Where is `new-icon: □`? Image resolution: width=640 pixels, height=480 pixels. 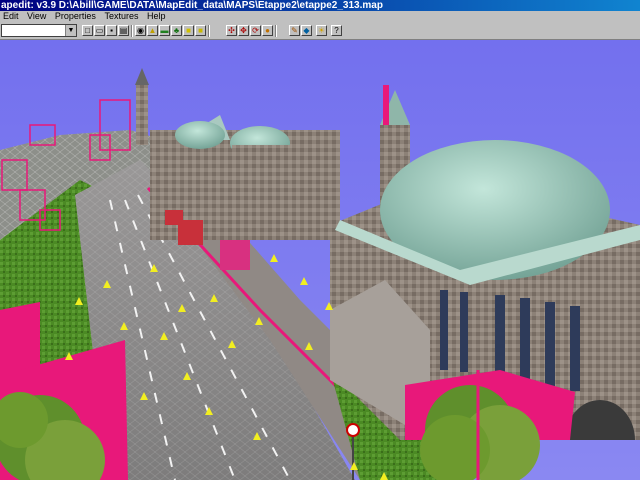 new-icon: □ is located at coordinates (87, 30).